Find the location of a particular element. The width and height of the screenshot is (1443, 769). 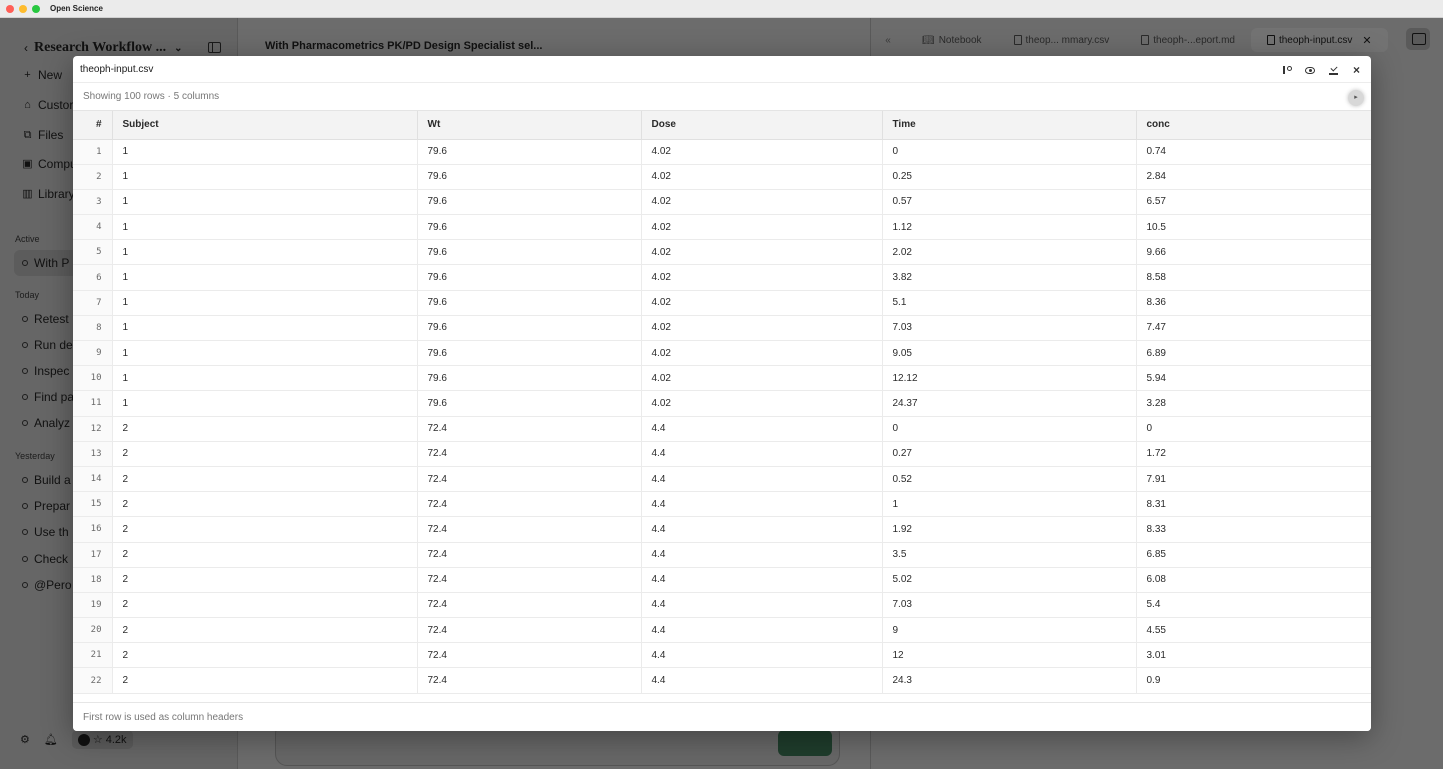

table-row: 9 1 79.6 4.02 9.05 6.89 is located at coordinates (722, 353).